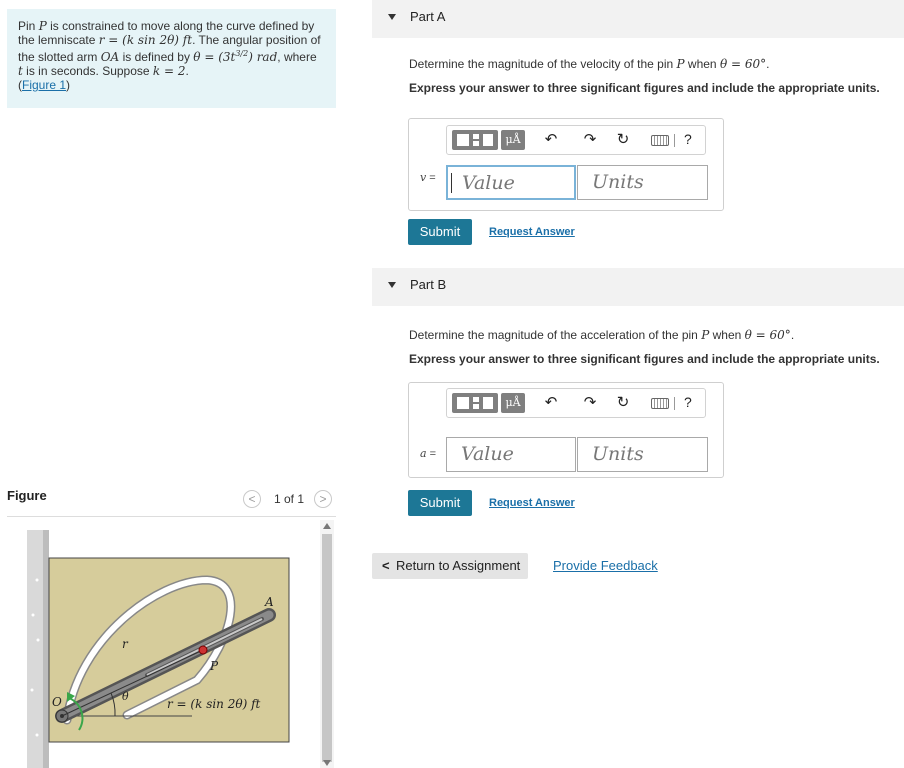  I want to click on pin-p, so click(203, 650).